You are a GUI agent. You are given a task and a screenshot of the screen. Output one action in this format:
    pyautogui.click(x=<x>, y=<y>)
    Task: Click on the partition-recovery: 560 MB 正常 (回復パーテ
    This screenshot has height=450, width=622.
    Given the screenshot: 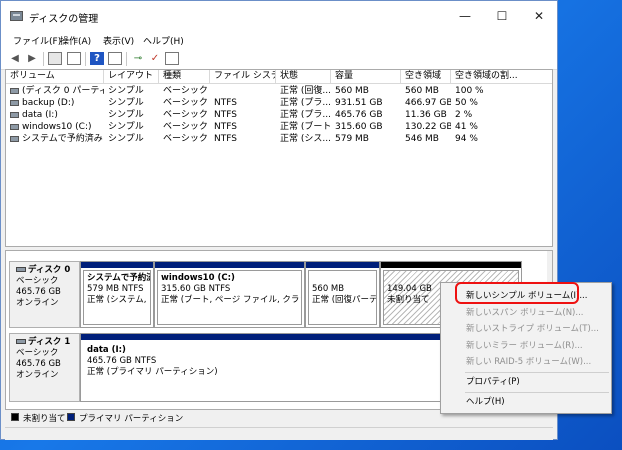 What is the action you would take?
    pyautogui.click(x=342, y=294)
    